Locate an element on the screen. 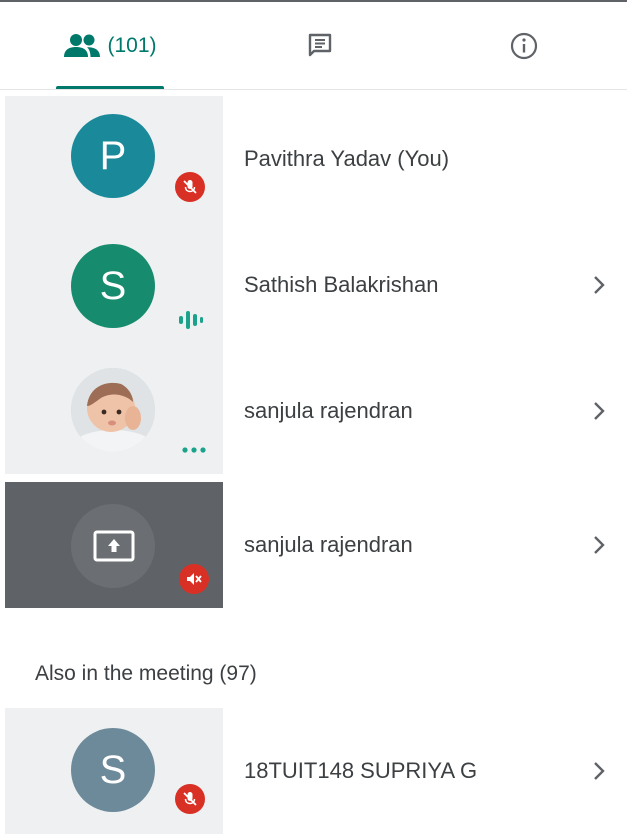 The width and height of the screenshot is (627, 834). tab-chat is located at coordinates (320, 46).